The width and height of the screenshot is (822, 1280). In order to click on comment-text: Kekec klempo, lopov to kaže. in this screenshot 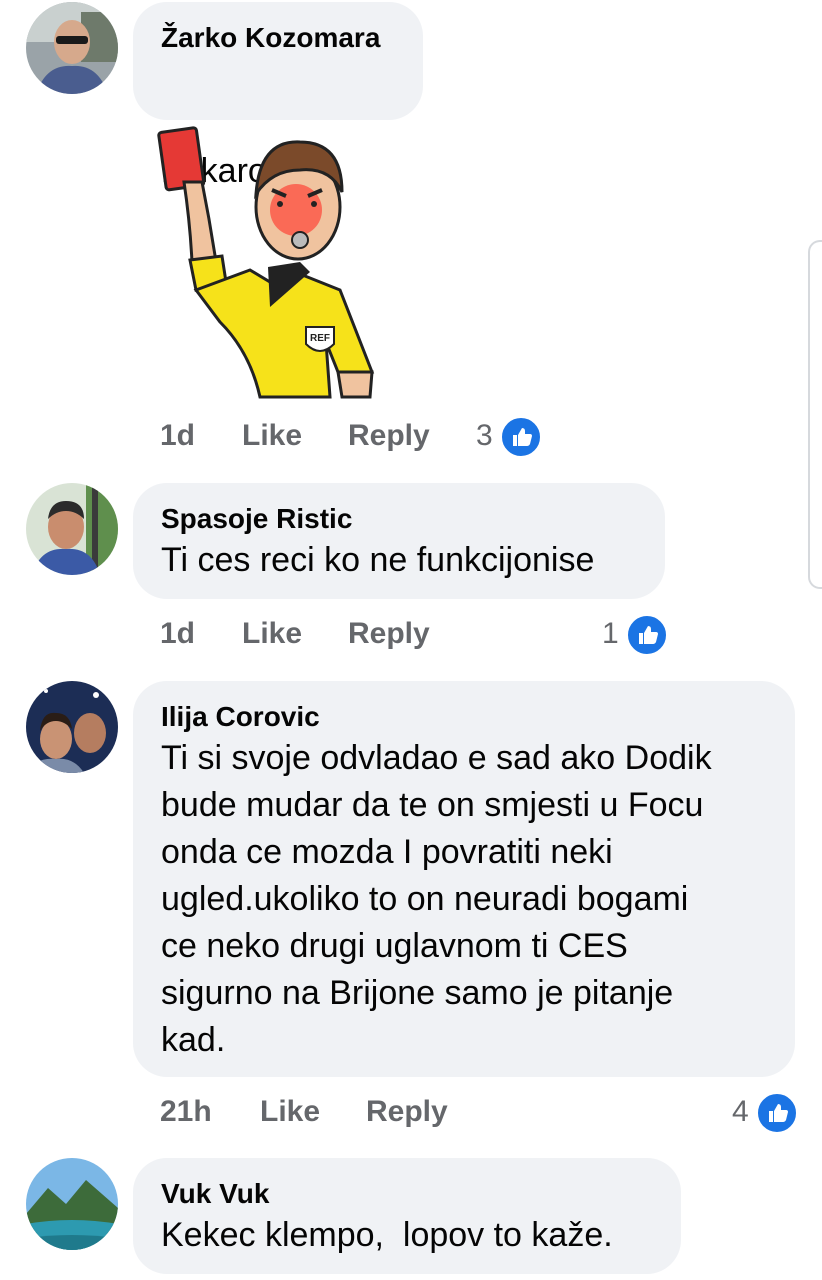, I will do `click(387, 1235)`.